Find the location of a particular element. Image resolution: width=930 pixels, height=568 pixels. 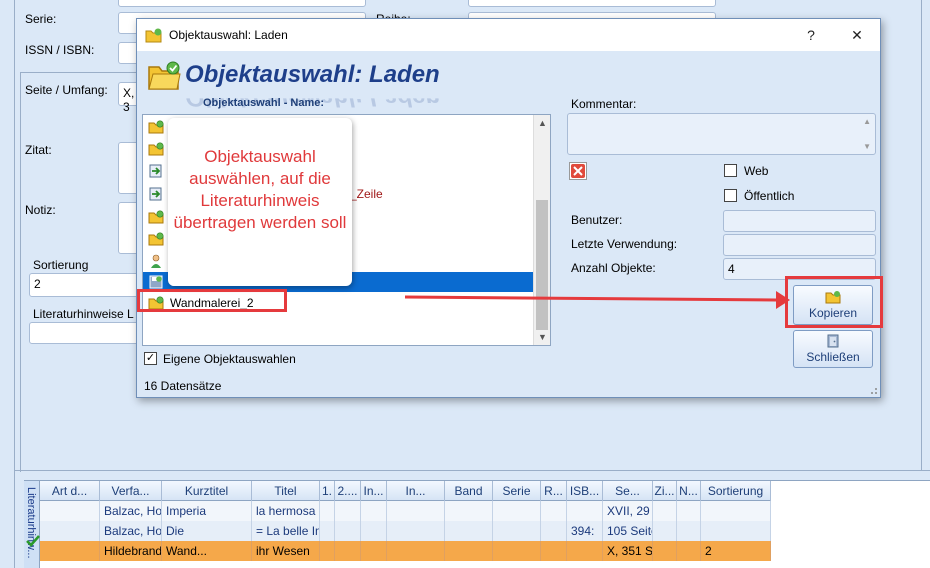

benutzer-field is located at coordinates (799, 221).